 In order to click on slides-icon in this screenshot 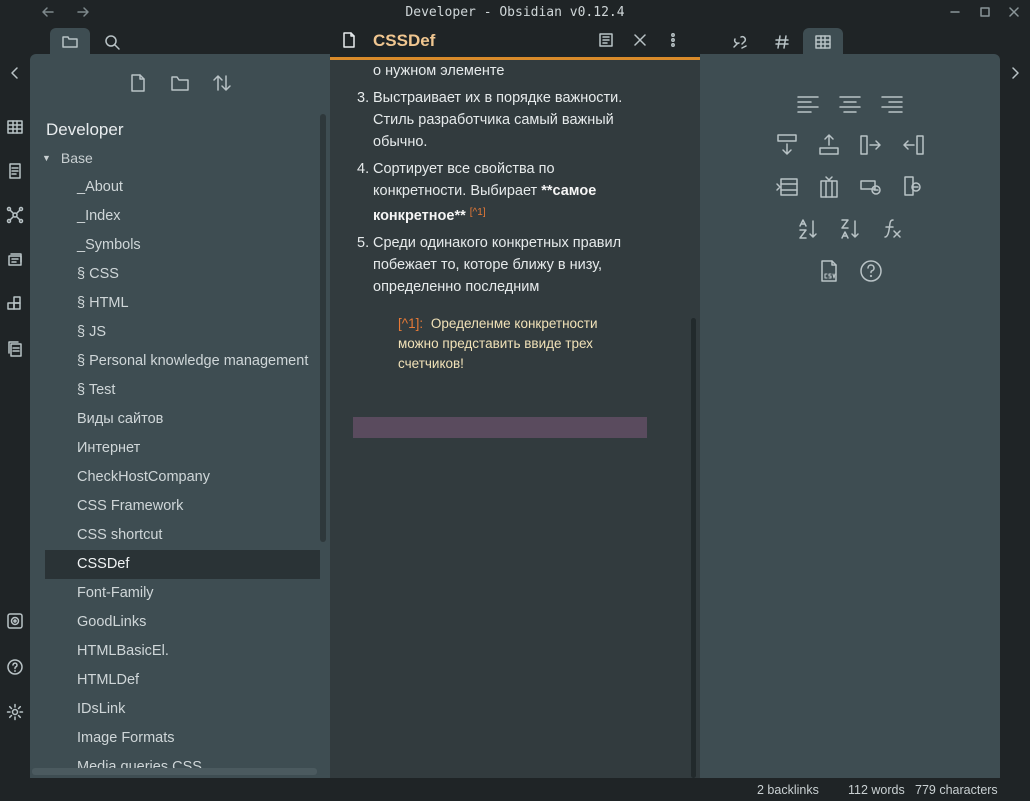, I will do `click(15, 260)`.